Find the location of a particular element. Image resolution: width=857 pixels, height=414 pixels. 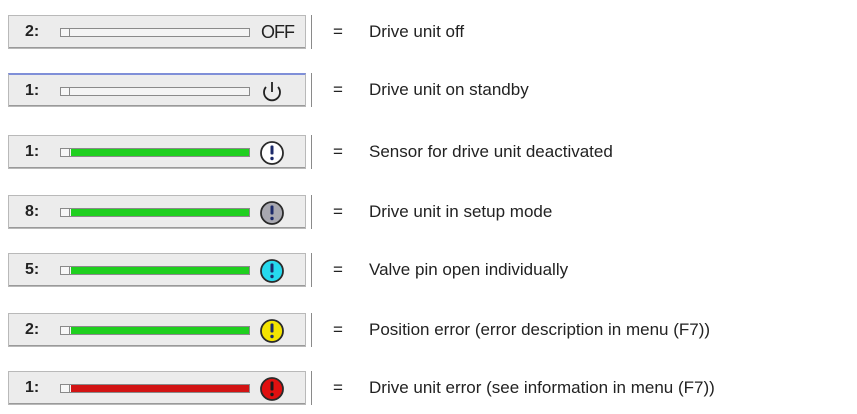

legend-description: Valve pin open individually is located at coordinates (469, 269).